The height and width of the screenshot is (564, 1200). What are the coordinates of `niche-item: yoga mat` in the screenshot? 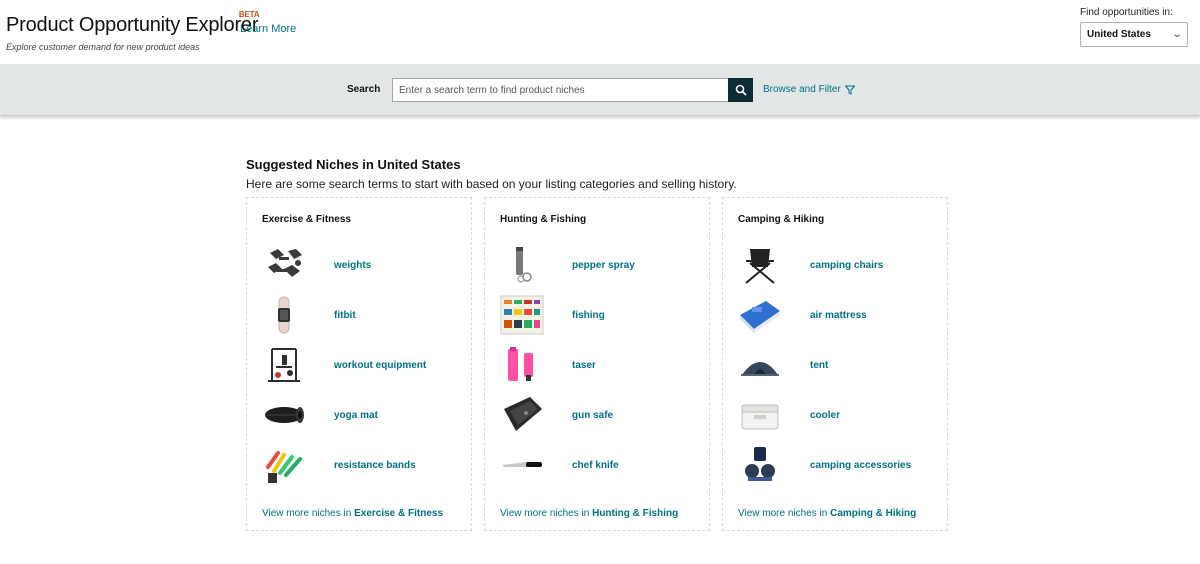 It's located at (362, 415).